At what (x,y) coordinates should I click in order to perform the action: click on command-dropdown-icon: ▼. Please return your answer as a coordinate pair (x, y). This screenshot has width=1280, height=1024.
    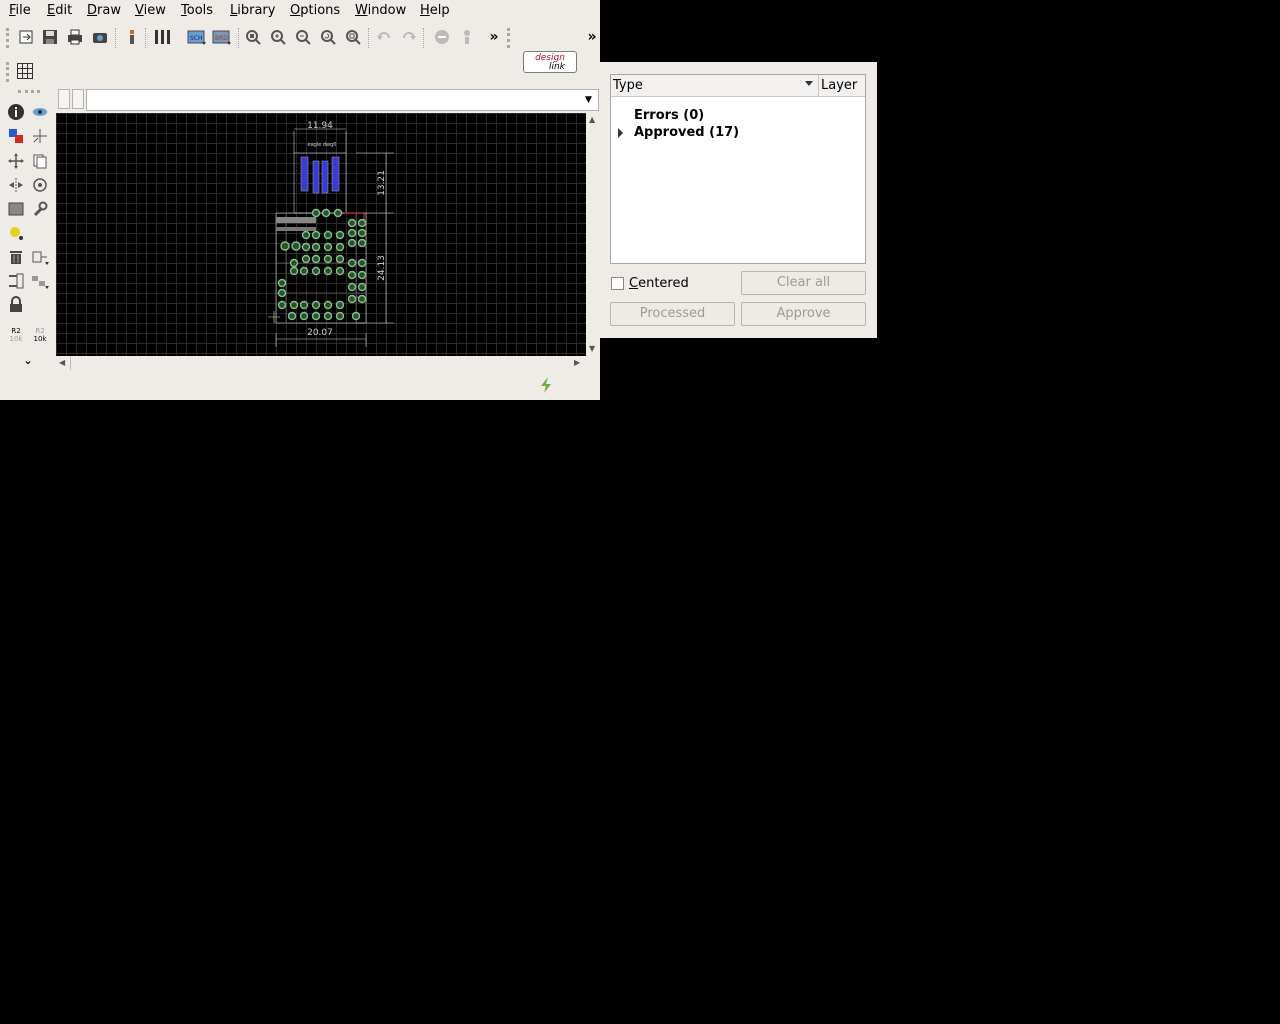
    Looking at the image, I should click on (589, 100).